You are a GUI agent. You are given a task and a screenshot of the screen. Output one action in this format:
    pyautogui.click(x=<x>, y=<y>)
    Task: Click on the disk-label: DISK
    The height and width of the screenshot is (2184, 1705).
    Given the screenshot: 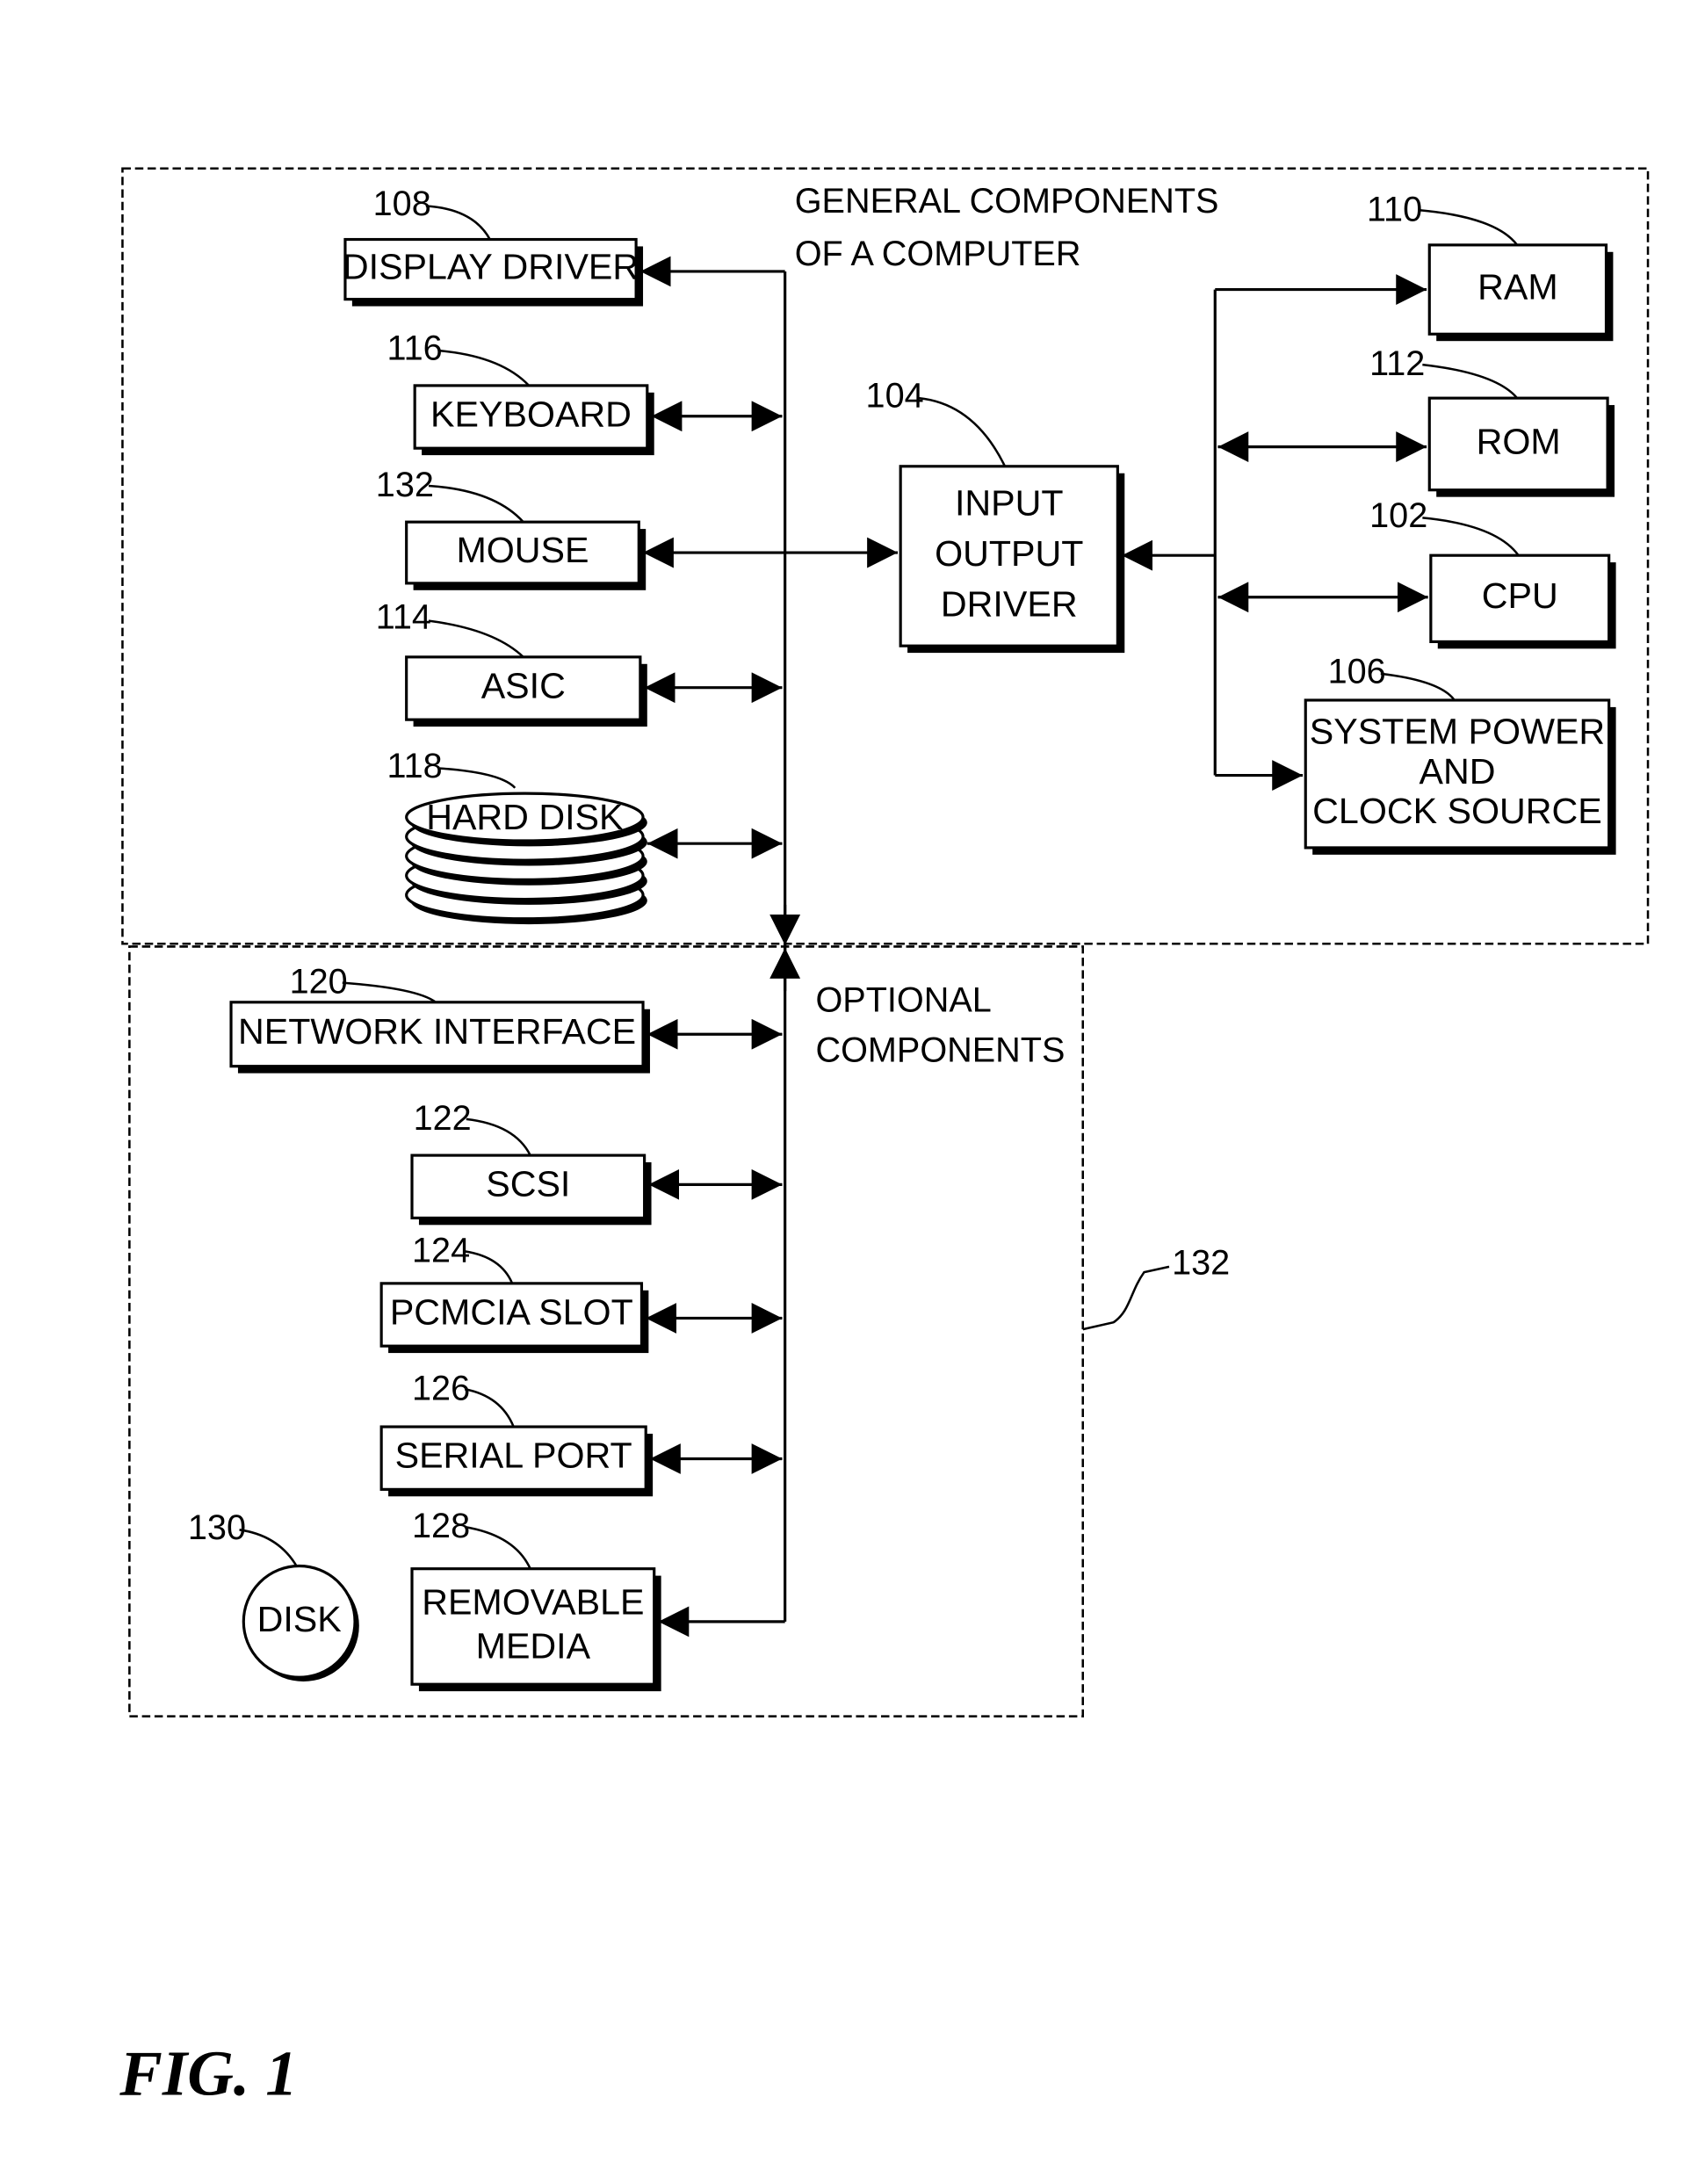 What is the action you would take?
    pyautogui.click(x=300, y=1619)
    